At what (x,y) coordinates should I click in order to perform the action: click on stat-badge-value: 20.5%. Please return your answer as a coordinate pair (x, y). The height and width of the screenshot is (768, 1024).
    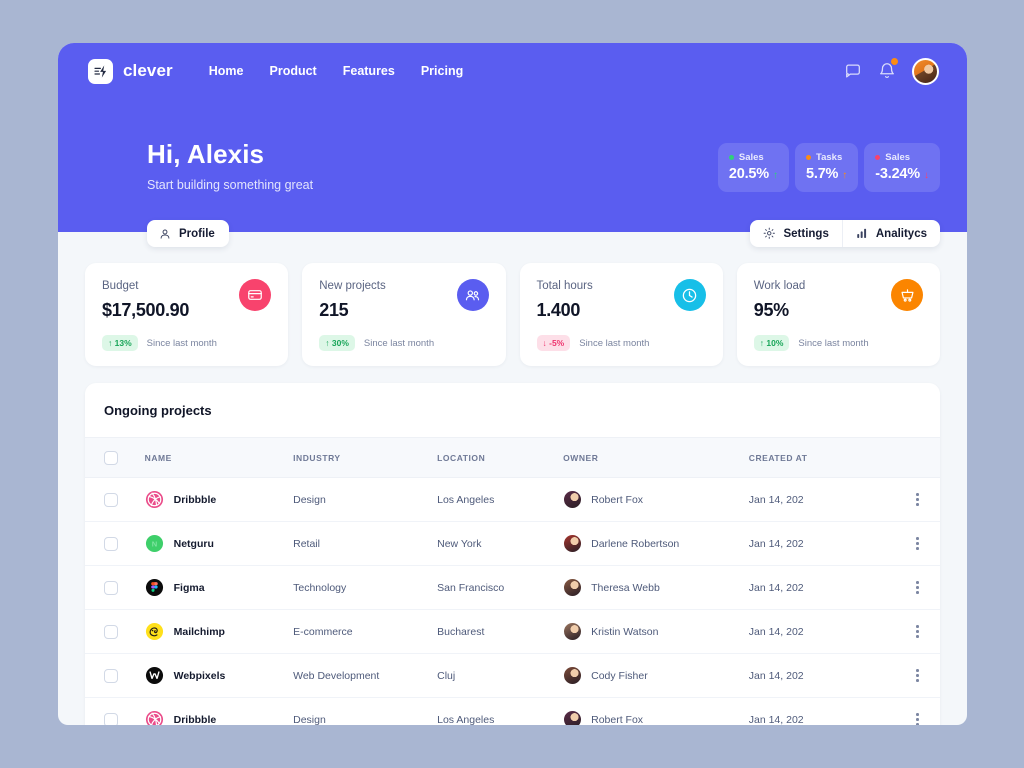
    Looking at the image, I should click on (748, 174).